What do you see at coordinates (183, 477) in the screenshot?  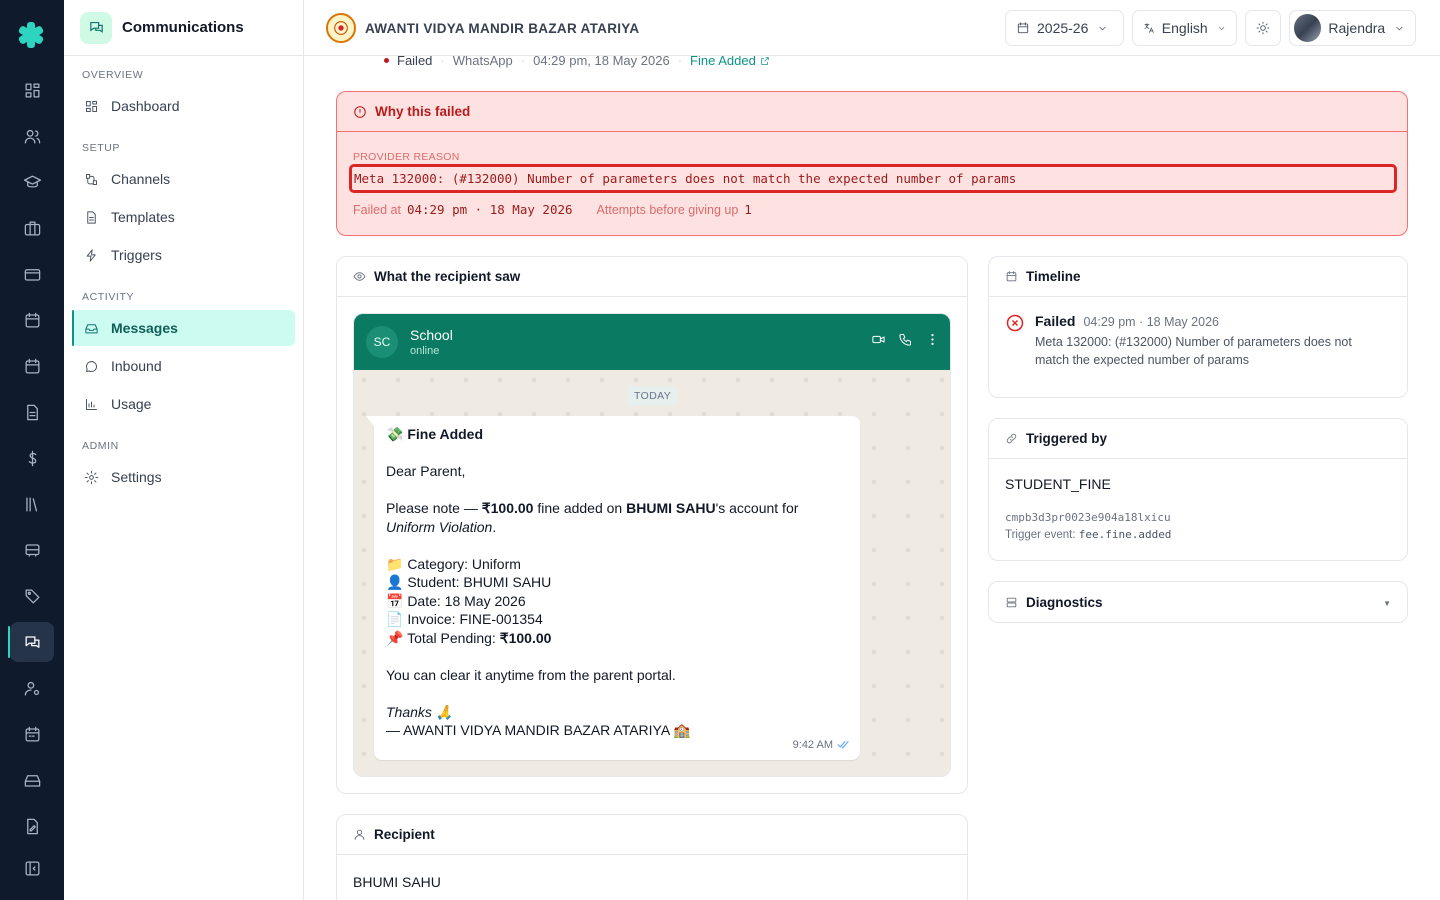 I see `sidebar-item-settings: Settings` at bounding box center [183, 477].